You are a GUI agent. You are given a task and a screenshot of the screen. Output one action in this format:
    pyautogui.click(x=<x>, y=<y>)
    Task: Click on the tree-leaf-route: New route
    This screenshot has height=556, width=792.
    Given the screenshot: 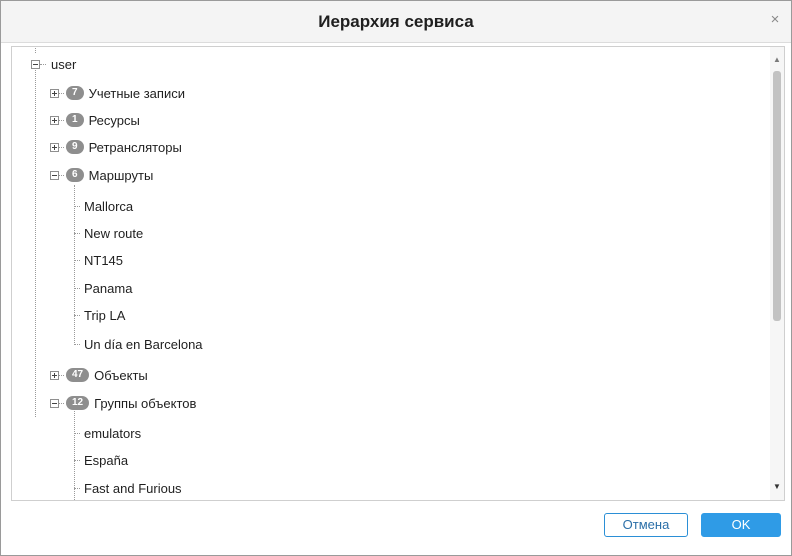 What is the action you would take?
    pyautogui.click(x=108, y=233)
    